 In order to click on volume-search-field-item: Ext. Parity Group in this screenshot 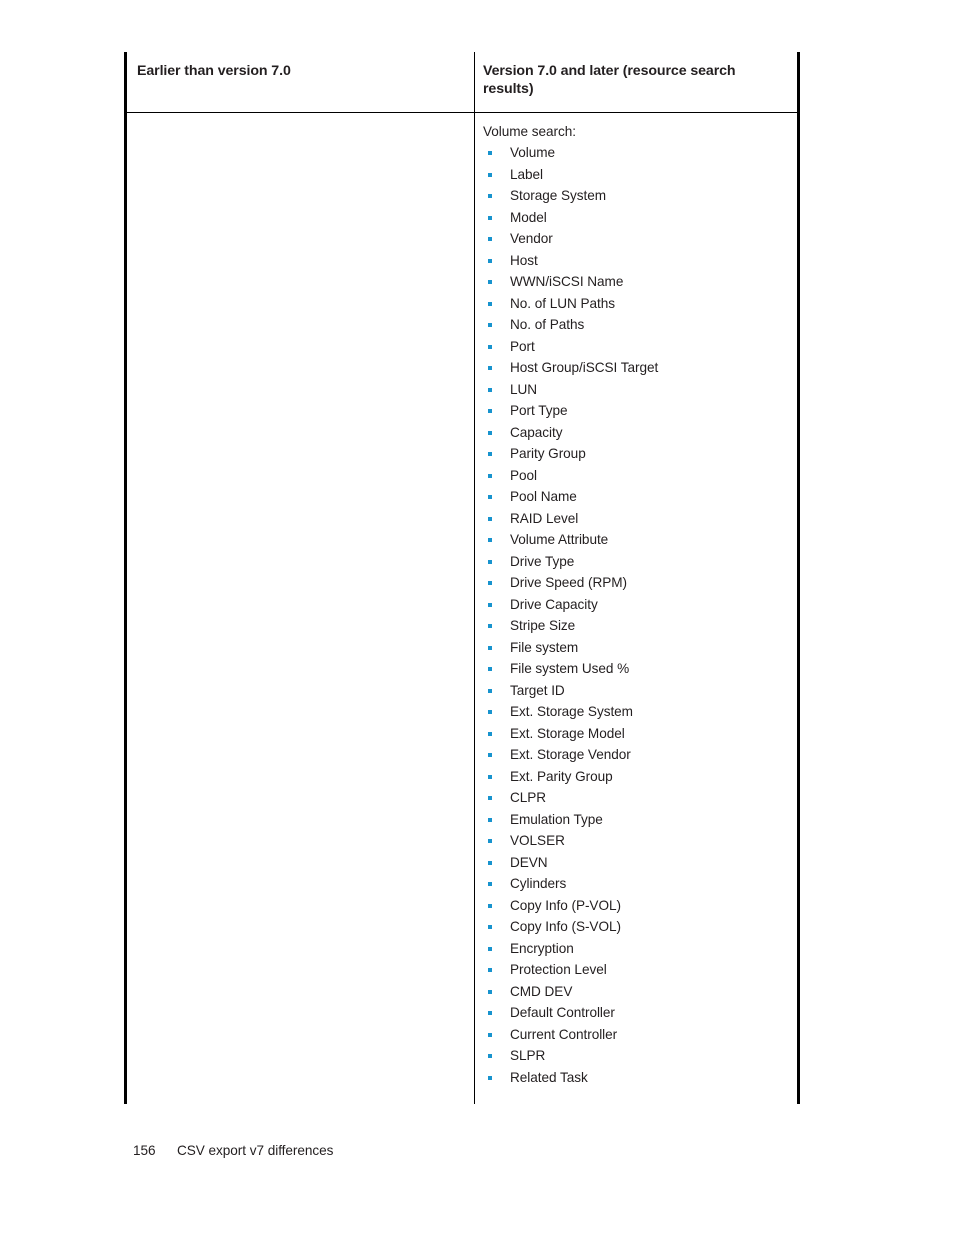, I will do `click(636, 777)`.